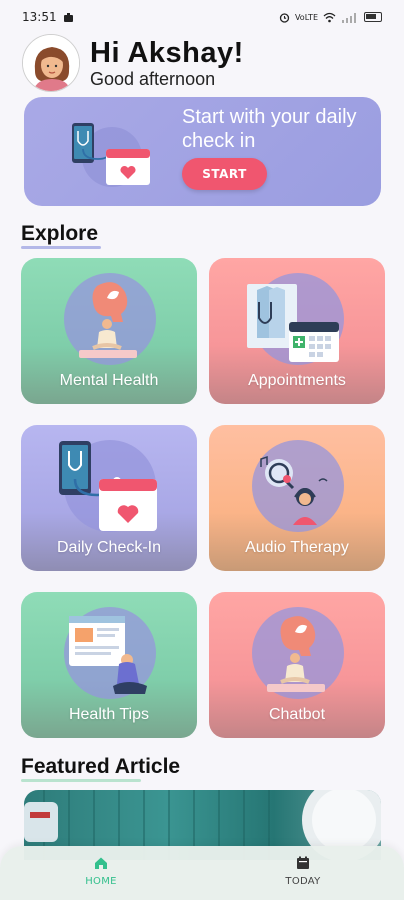 The width and height of the screenshot is (404, 900). I want to click on status-time: 13:51, so click(39, 17).